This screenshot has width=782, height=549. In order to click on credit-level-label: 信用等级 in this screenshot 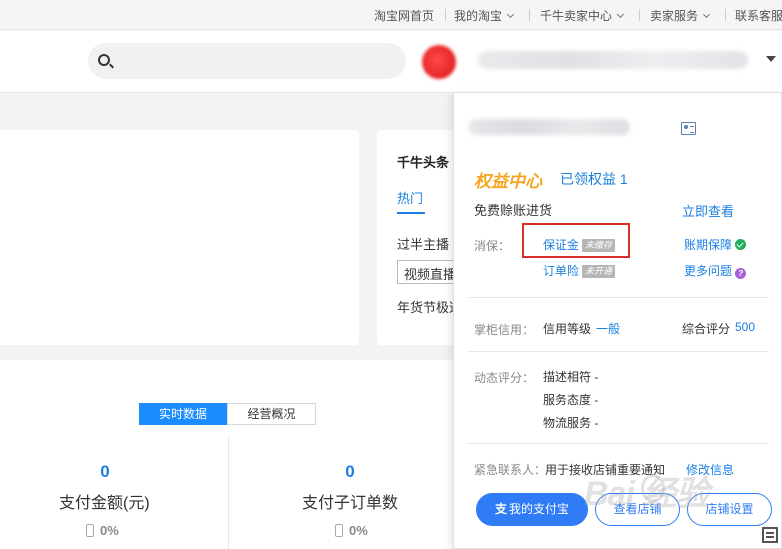, I will do `click(567, 329)`.